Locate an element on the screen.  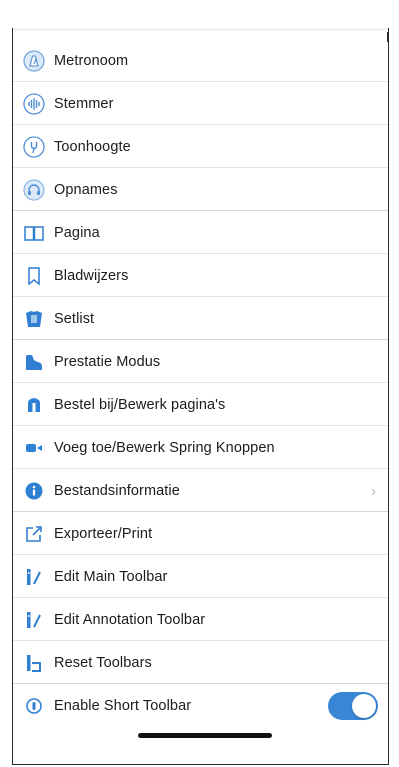
menu-item-spring-knoppen: Voeg toe/Bewerk Spring Knoppen is located at coordinates (200, 447).